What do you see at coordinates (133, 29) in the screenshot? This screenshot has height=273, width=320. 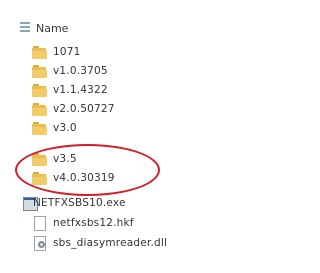 I see `column-header: Name` at bounding box center [133, 29].